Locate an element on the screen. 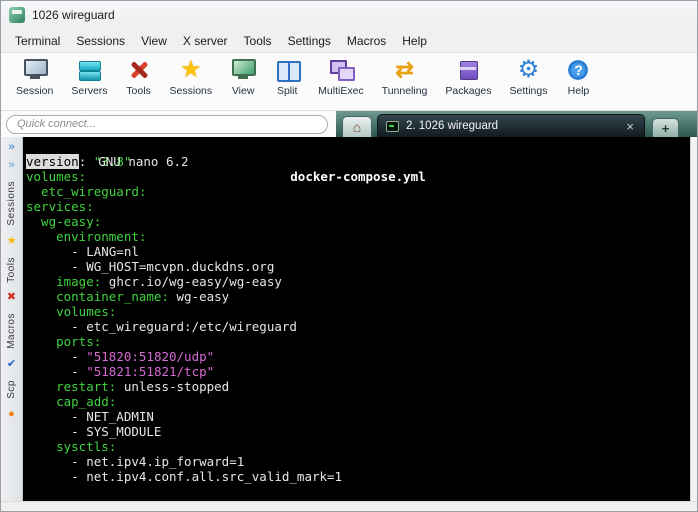  close-tab-icon: × is located at coordinates (630, 126).